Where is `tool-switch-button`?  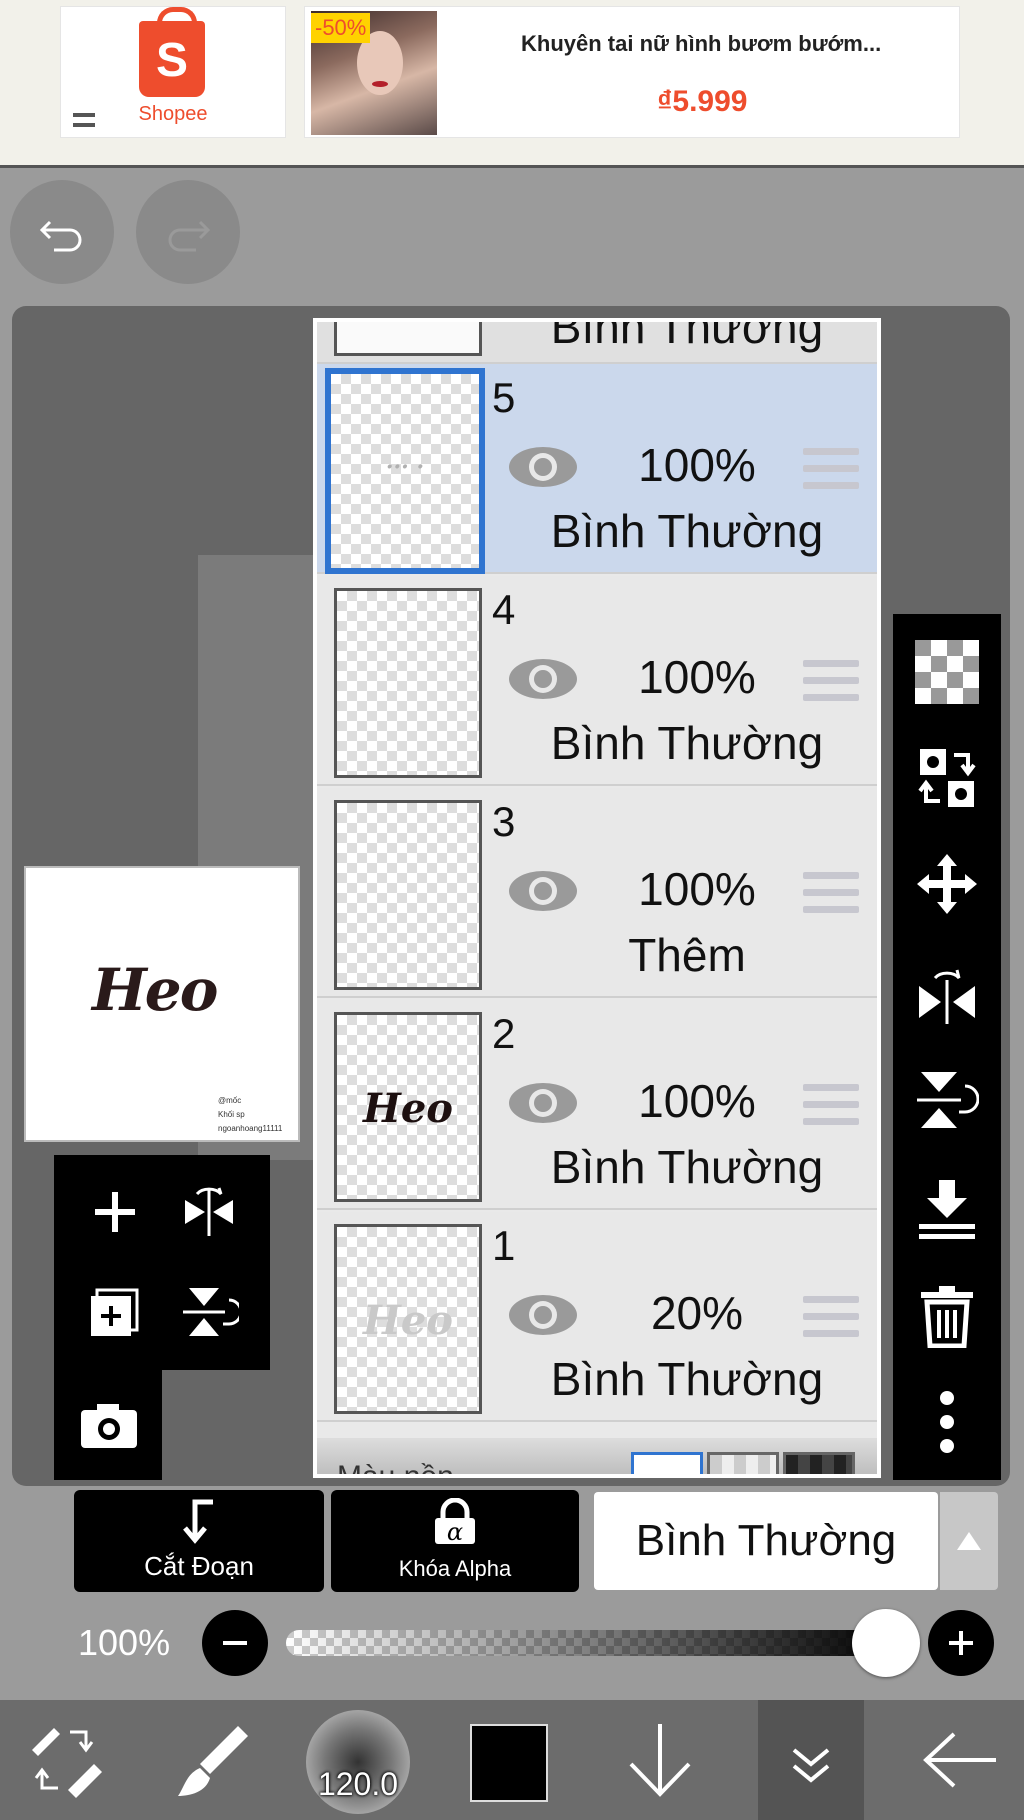
tool-switch-button is located at coordinates (64, 1760).